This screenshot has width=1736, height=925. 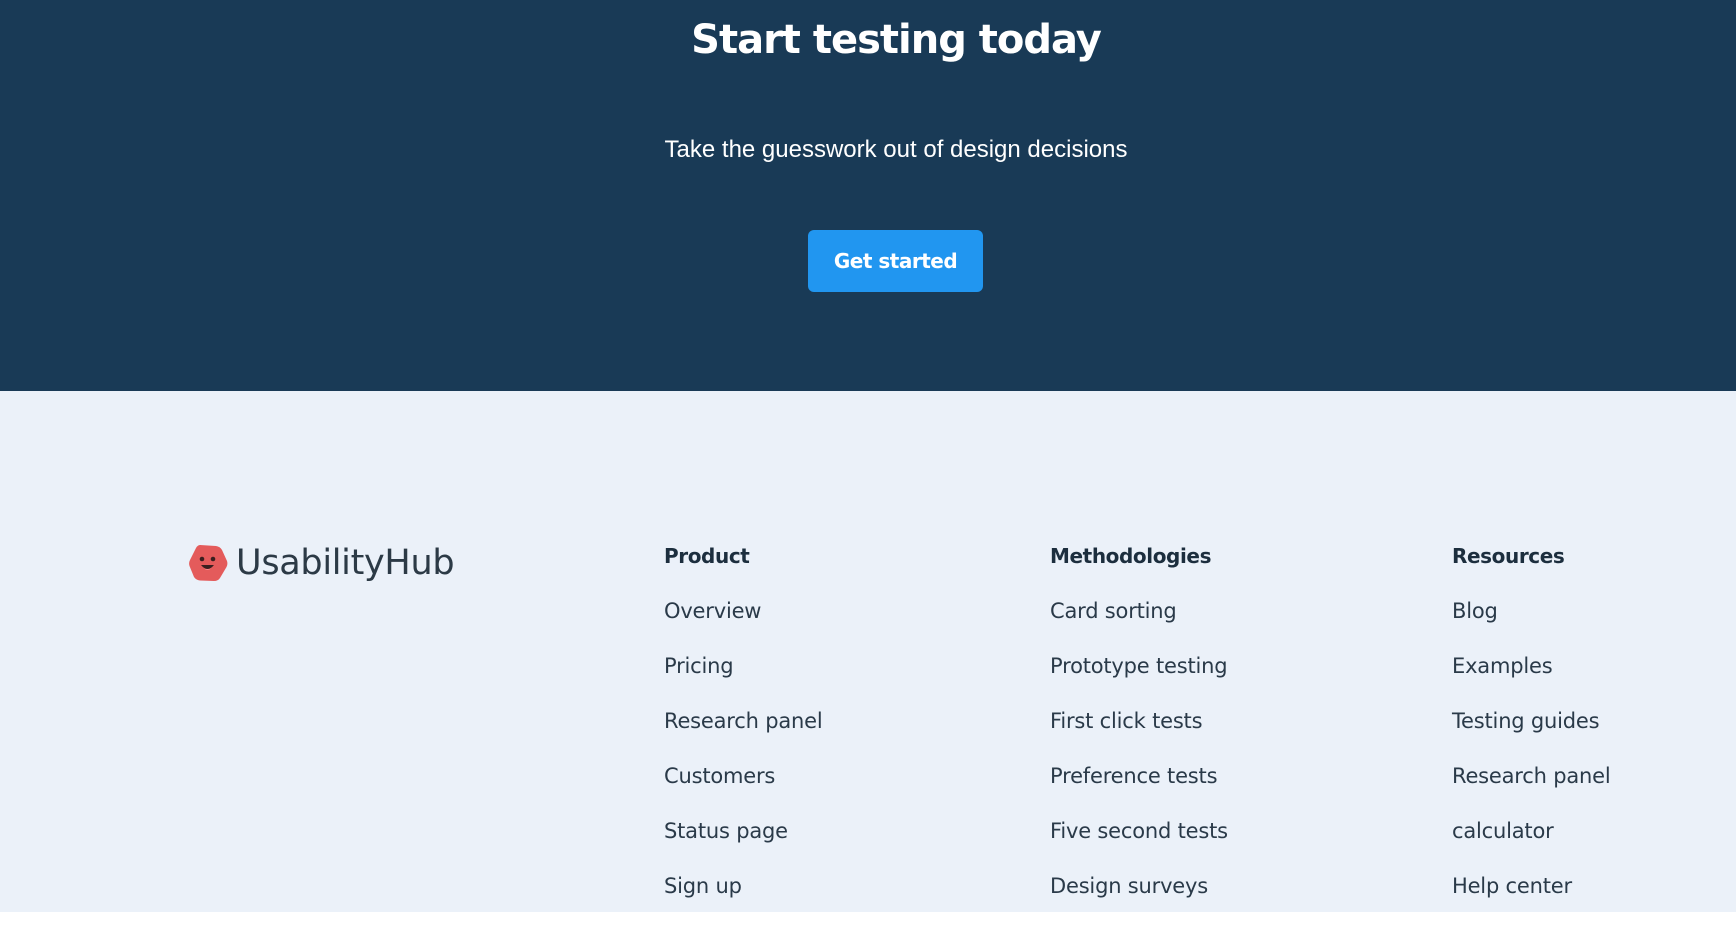 What do you see at coordinates (1531, 787) in the screenshot?
I see `footer-link-research-panel-resources: Research panel` at bounding box center [1531, 787].